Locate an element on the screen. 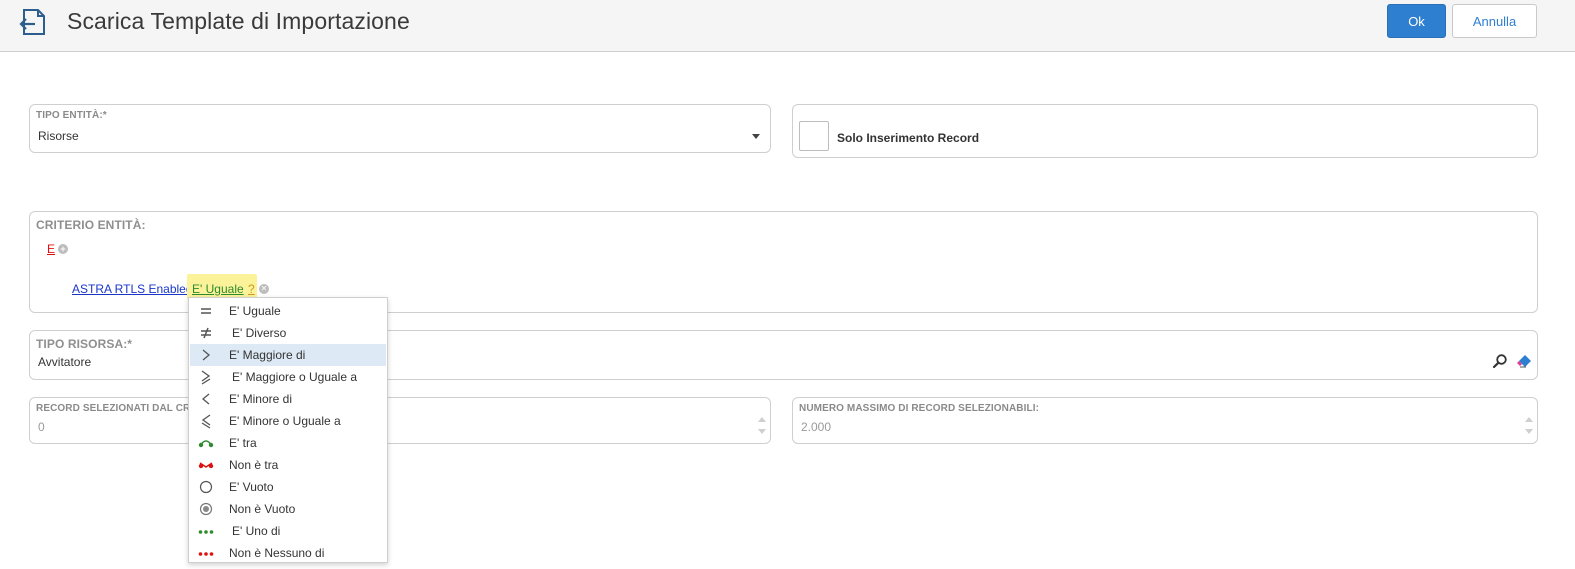 This screenshot has width=1575, height=569. solo-inserimento-checkbox is located at coordinates (814, 136).